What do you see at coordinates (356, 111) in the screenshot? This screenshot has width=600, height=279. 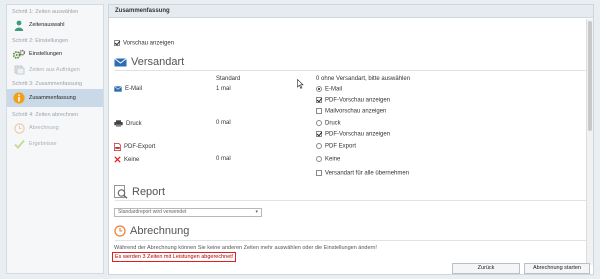 I see `option-label: Mailvorschau anzeigen` at bounding box center [356, 111].